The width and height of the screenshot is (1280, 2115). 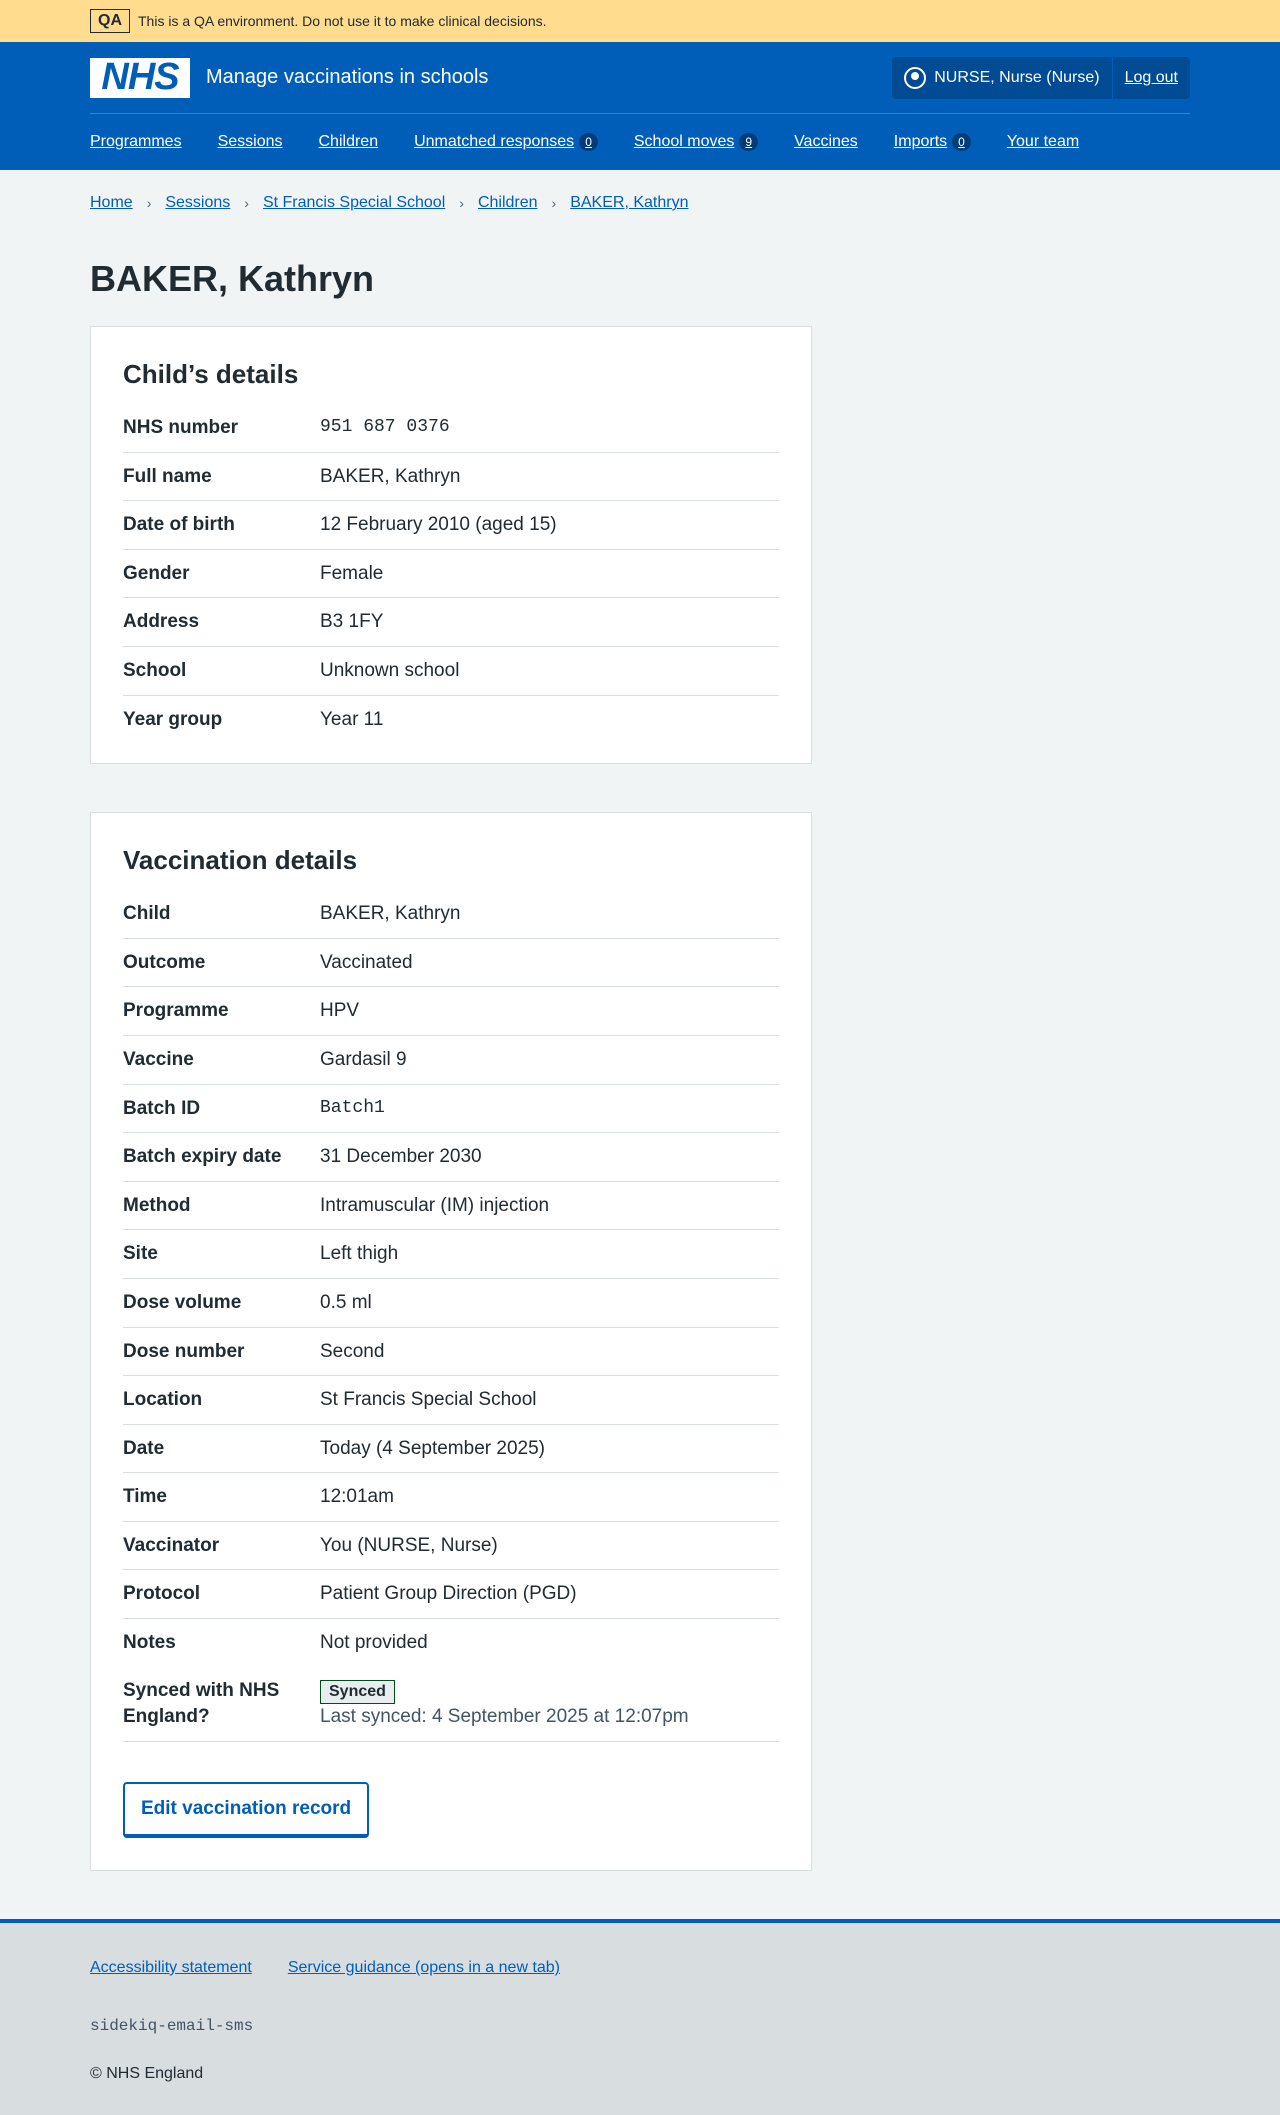 What do you see at coordinates (240, 860) in the screenshot?
I see `card-heading: Vaccination details` at bounding box center [240, 860].